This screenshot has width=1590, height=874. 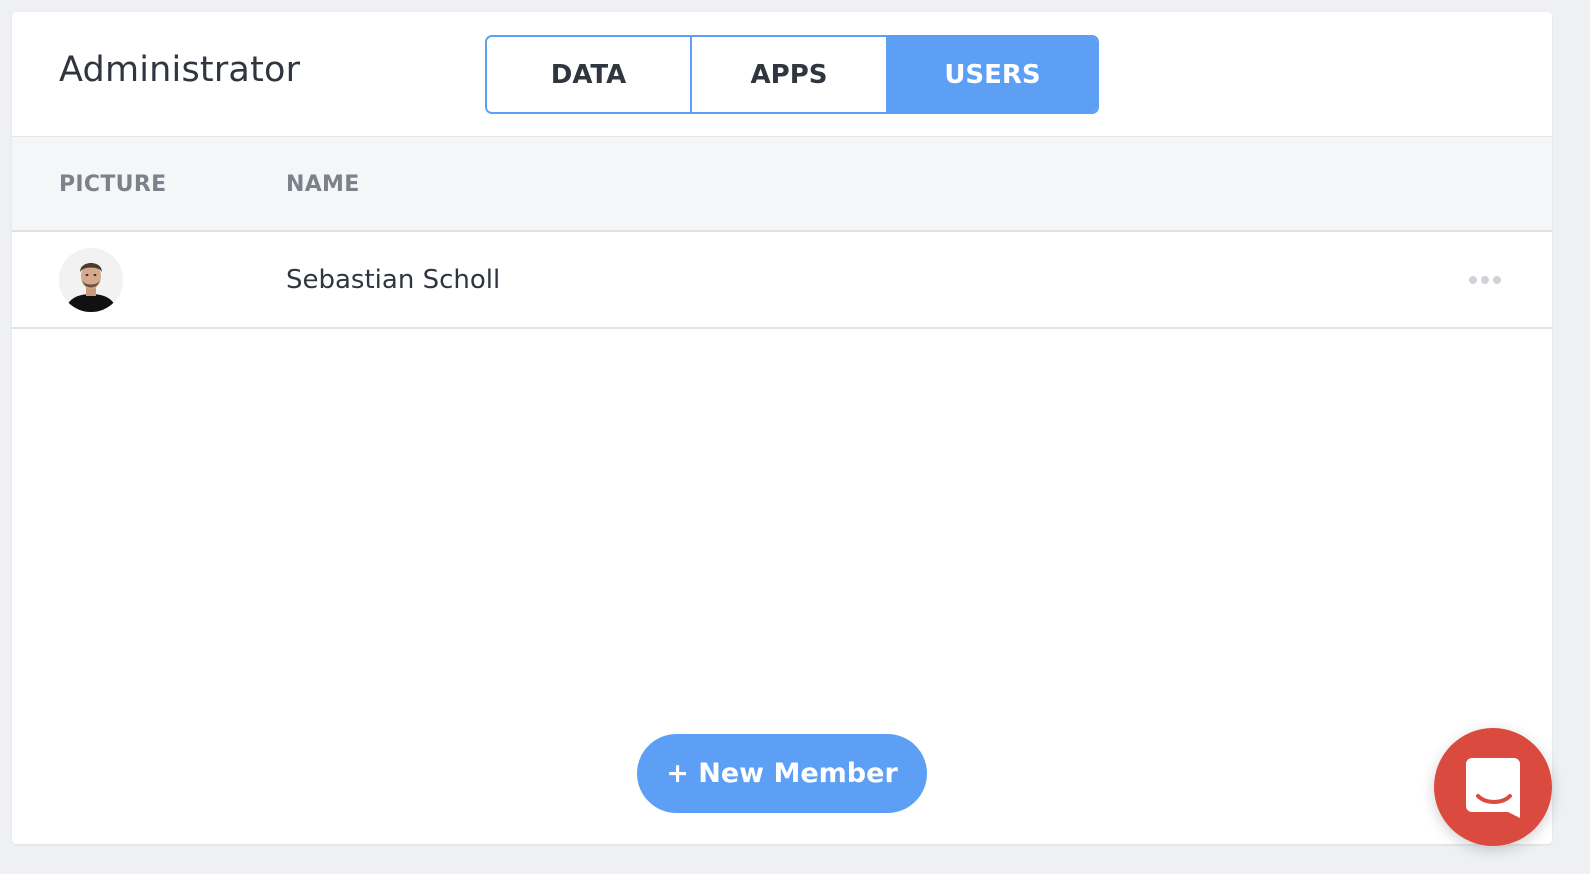 I want to click on panel-header: Administrator DATA APPS USERS, so click(x=782, y=74).